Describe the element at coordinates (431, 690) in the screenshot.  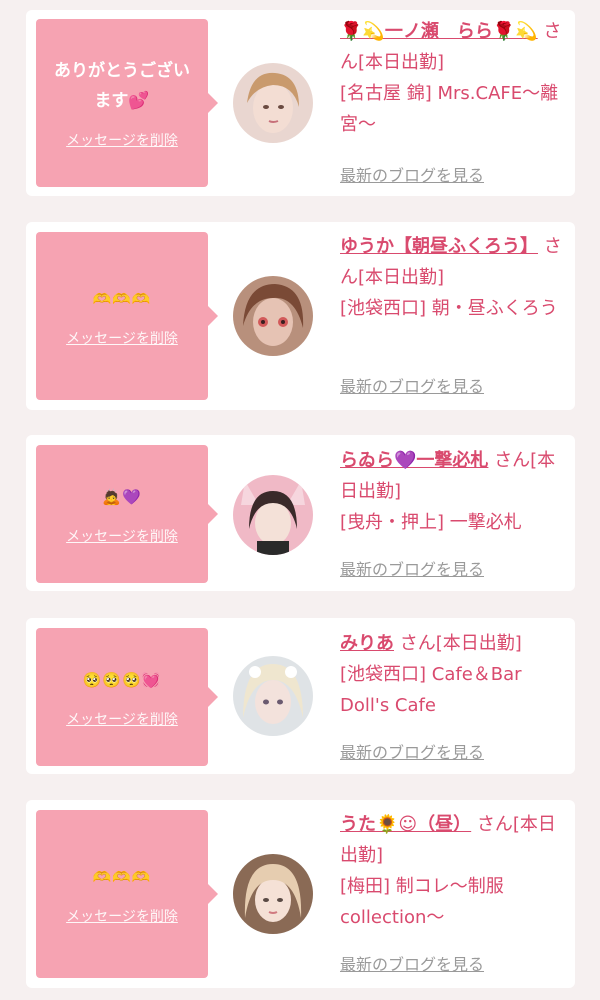
I see `shop-name: [池袋西口] Cafe＆Bar Doll's Cafe` at that location.